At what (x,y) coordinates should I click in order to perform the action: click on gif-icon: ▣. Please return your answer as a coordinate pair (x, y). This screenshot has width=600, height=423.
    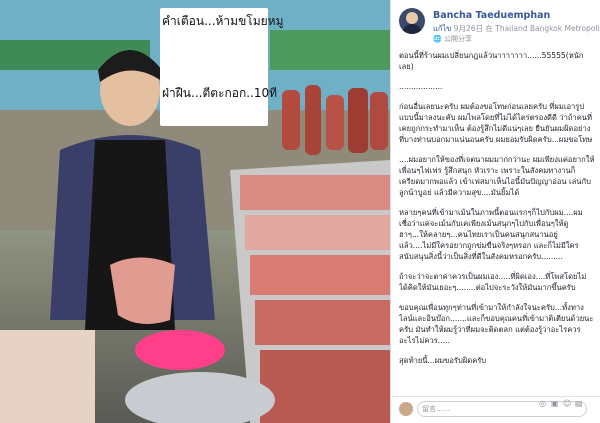
    Looking at the image, I should click on (555, 403).